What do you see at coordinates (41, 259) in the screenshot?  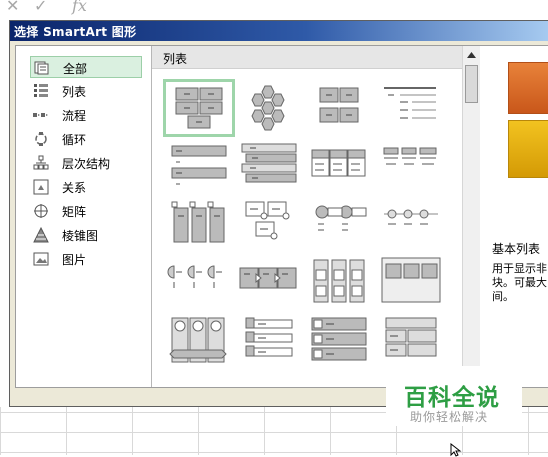 I see `picture-icon` at bounding box center [41, 259].